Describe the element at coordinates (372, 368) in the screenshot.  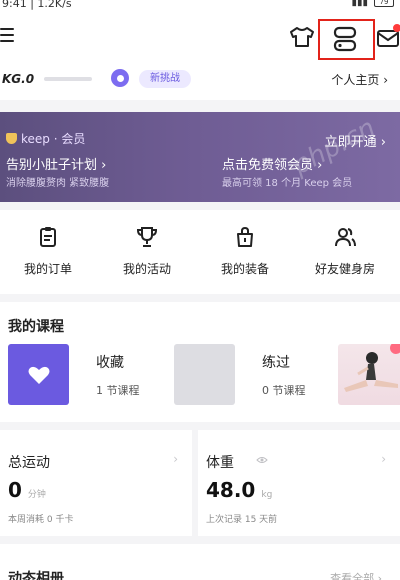
I see `yoga-pose-image` at that location.